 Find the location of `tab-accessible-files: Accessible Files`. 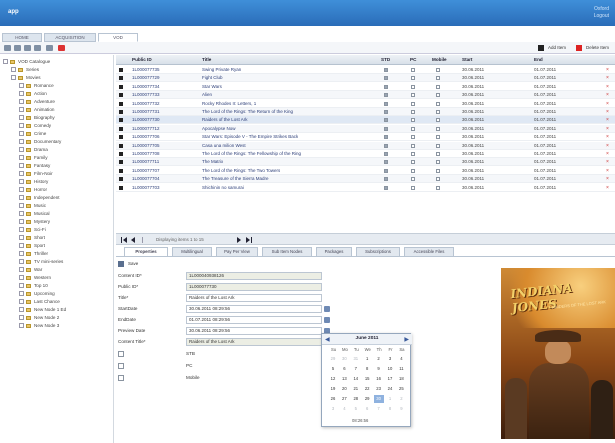

tab-accessible-files: Accessible Files is located at coordinates (429, 252).